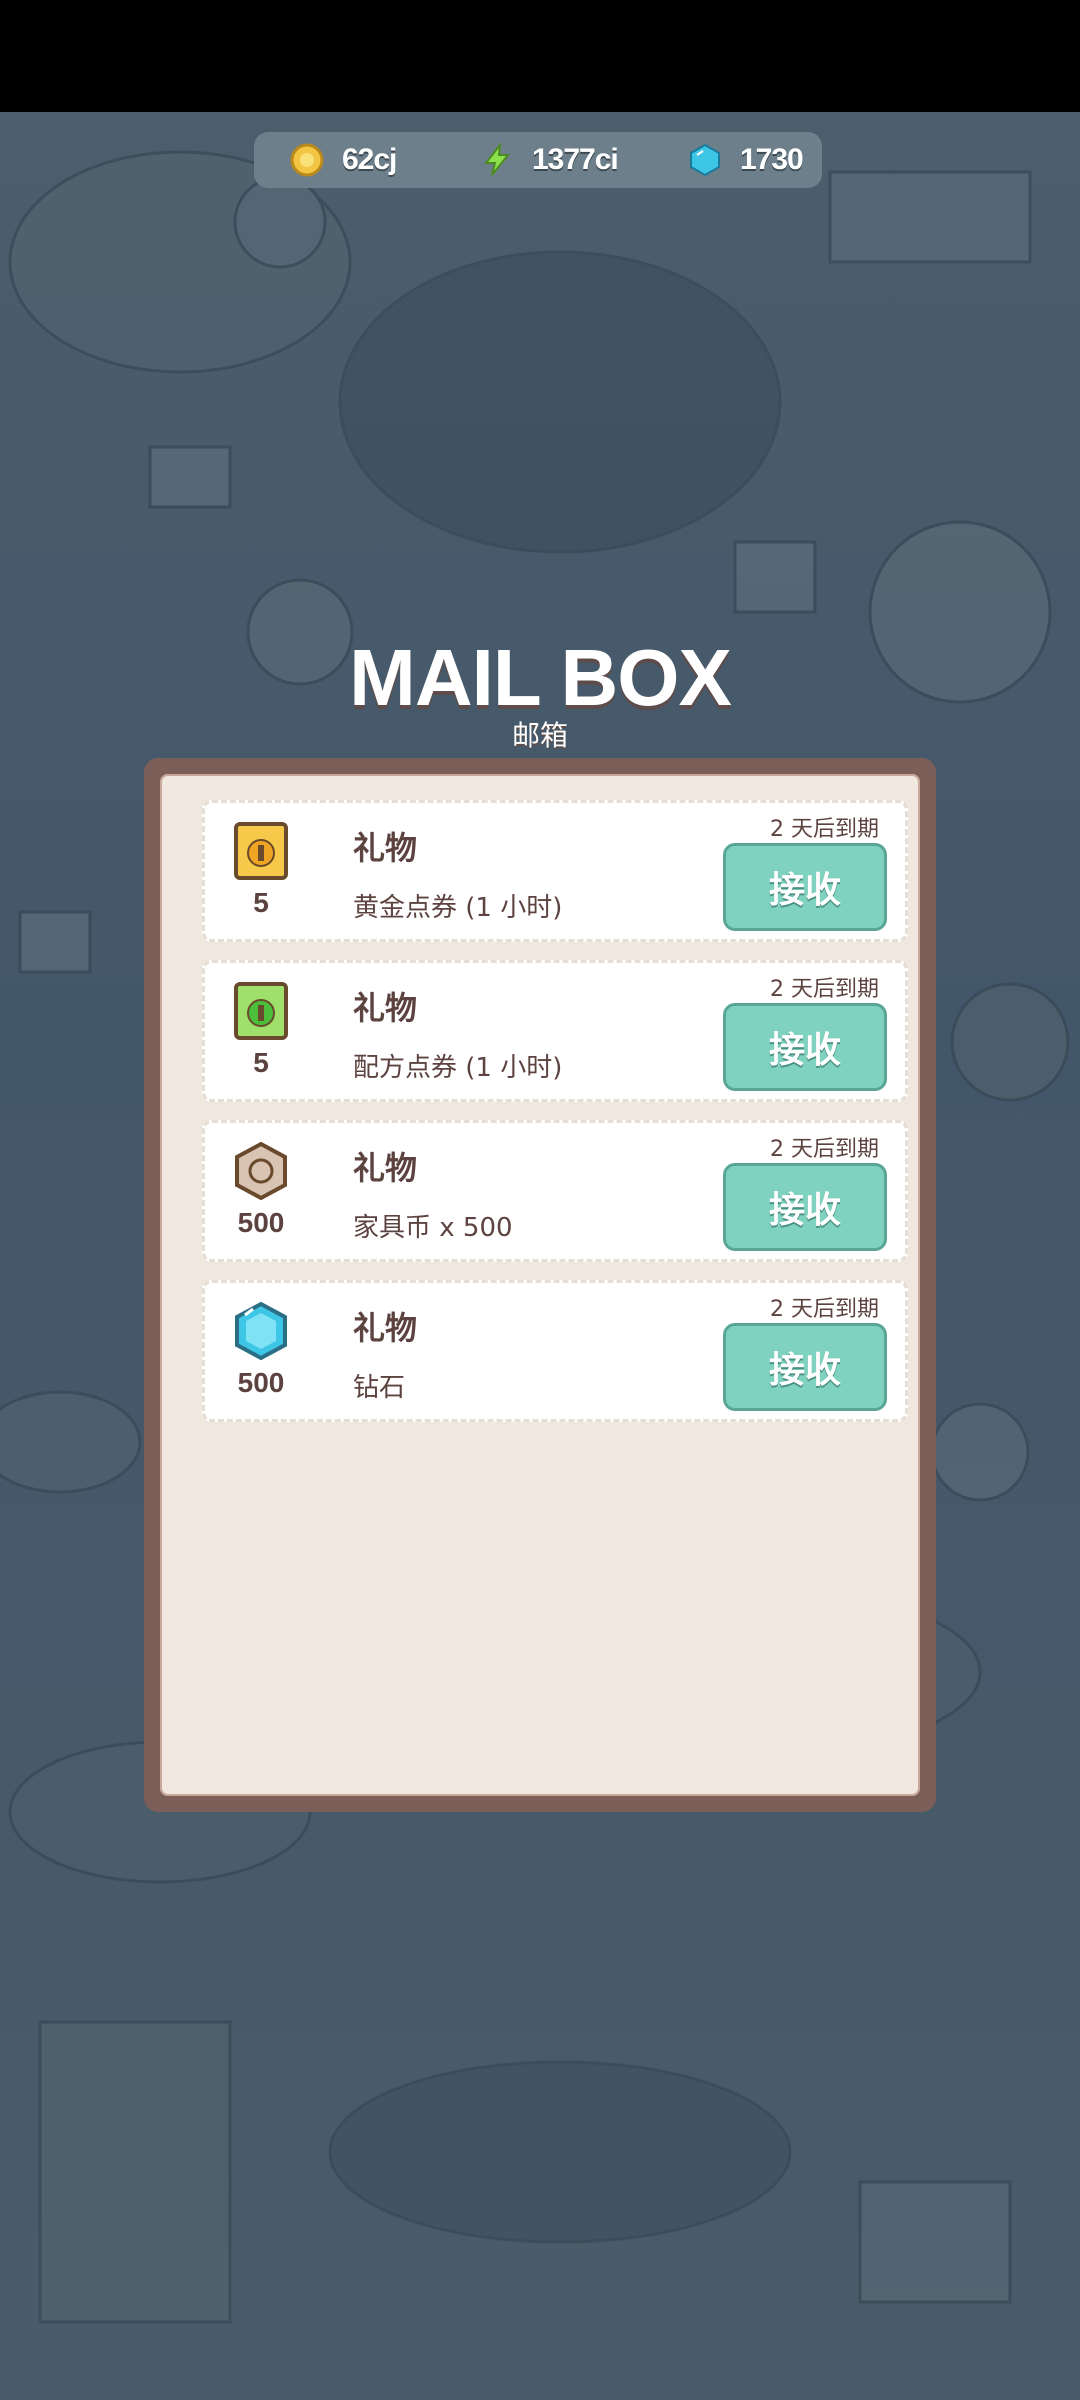 Image resolution: width=1080 pixels, height=2400 pixels. What do you see at coordinates (540, 56) in the screenshot?
I see `status-bar` at bounding box center [540, 56].